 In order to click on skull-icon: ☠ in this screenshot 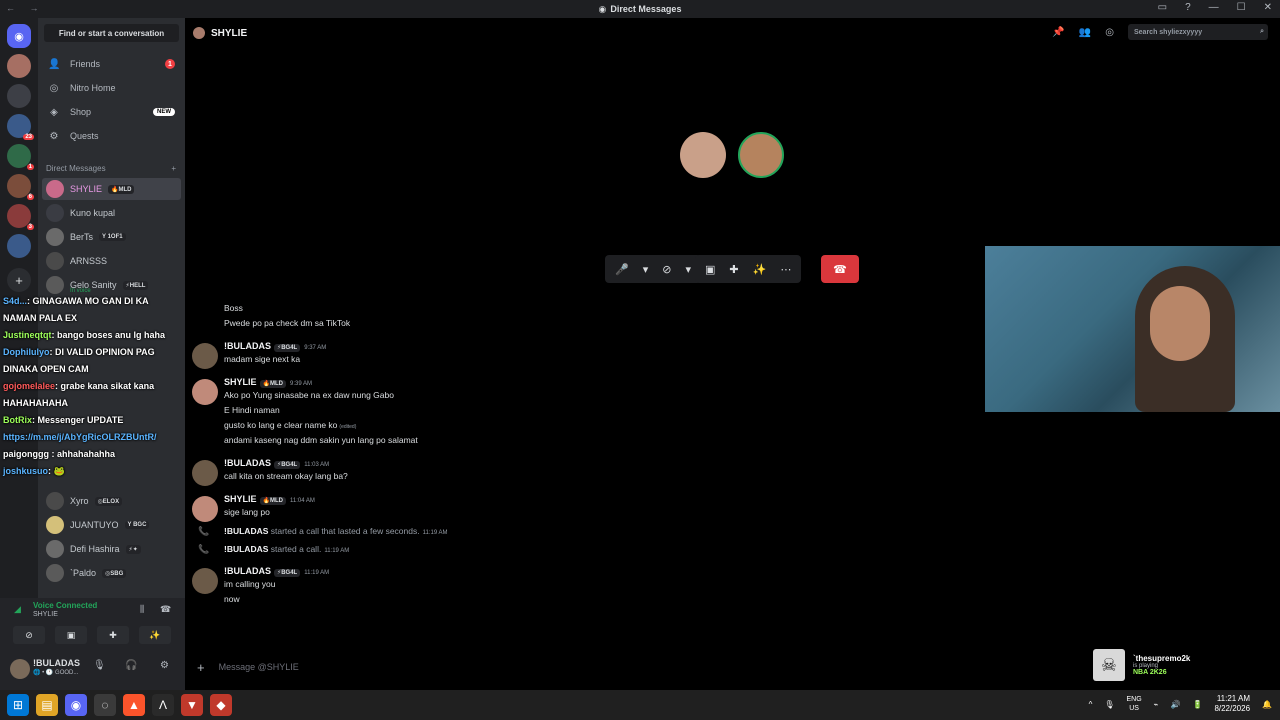, I will do `click(1109, 665)`.